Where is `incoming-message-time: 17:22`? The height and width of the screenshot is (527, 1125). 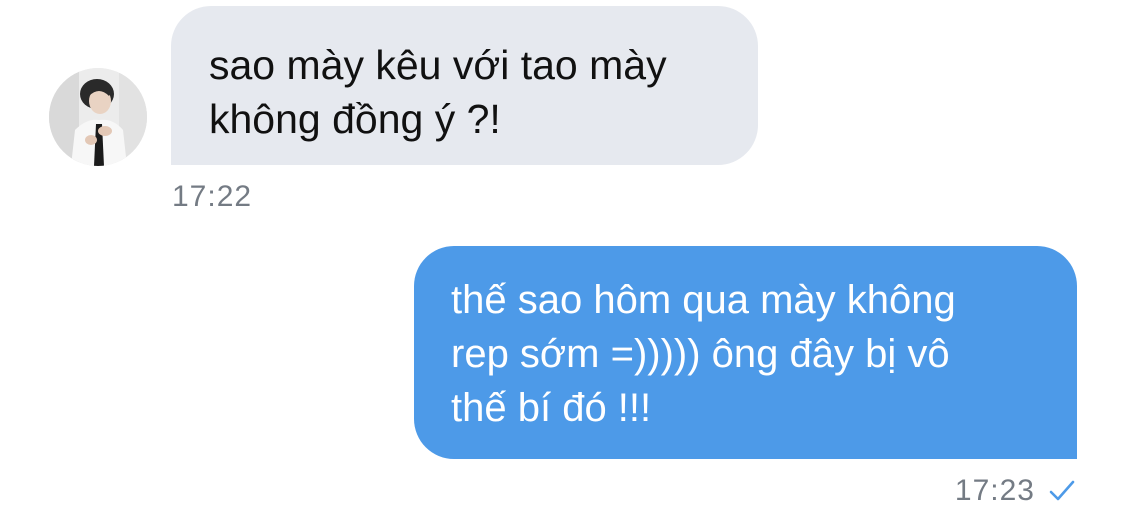
incoming-message-time: 17:22 is located at coordinates (212, 196).